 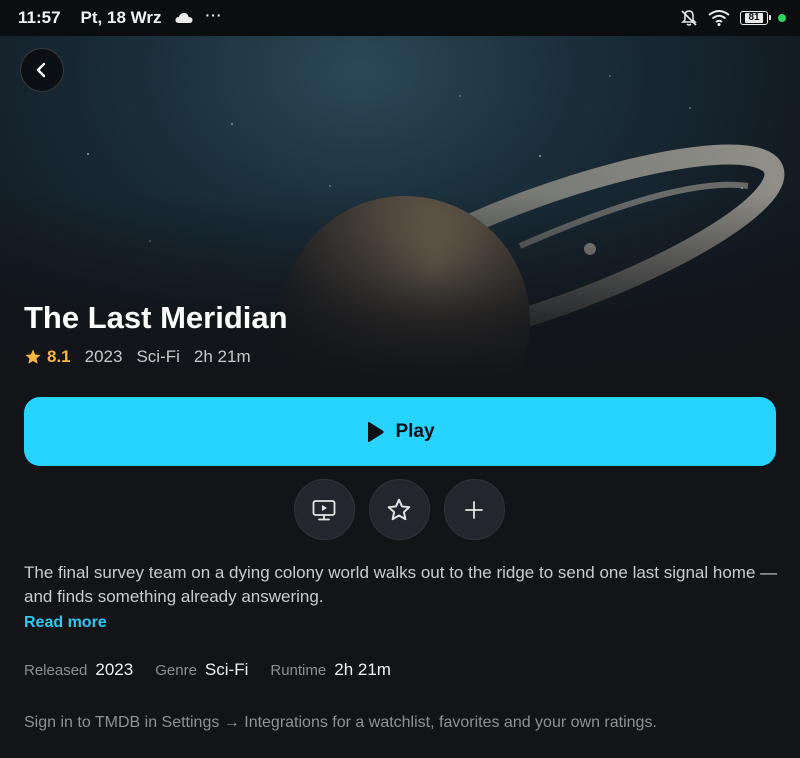 I want to click on status-bar: 11:57 Pt, 18 Wrz ··· 81, so click(x=400, y=18).